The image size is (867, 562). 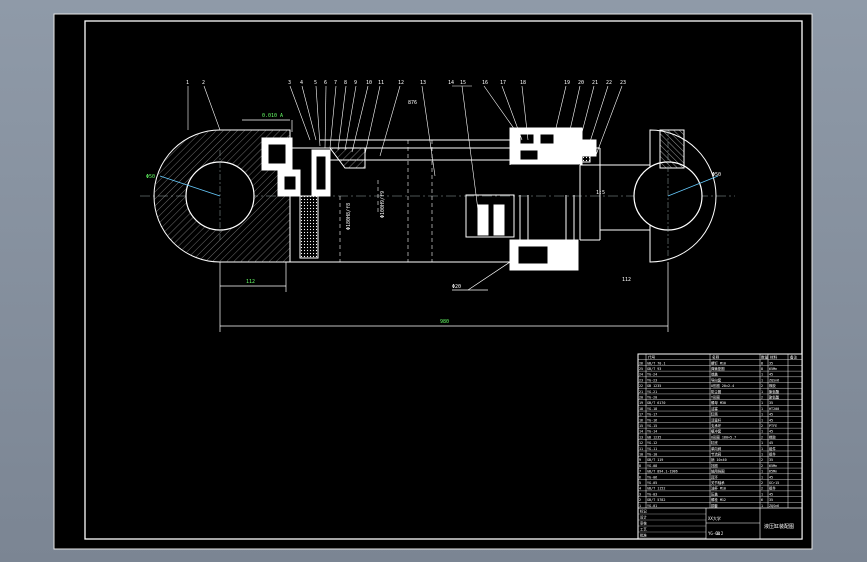 What do you see at coordinates (641, 403) in the screenshot?
I see `parts-row-no: 19` at bounding box center [641, 403].